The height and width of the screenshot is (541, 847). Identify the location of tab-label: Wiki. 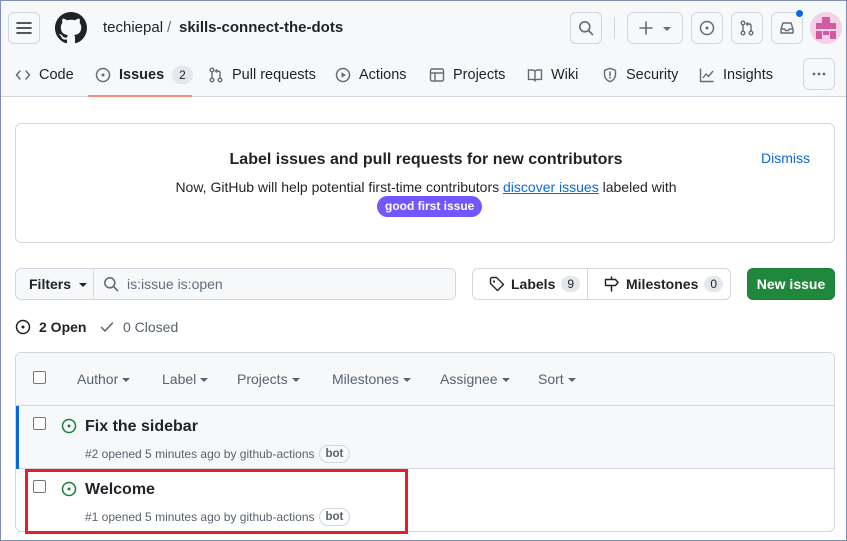
(565, 75).